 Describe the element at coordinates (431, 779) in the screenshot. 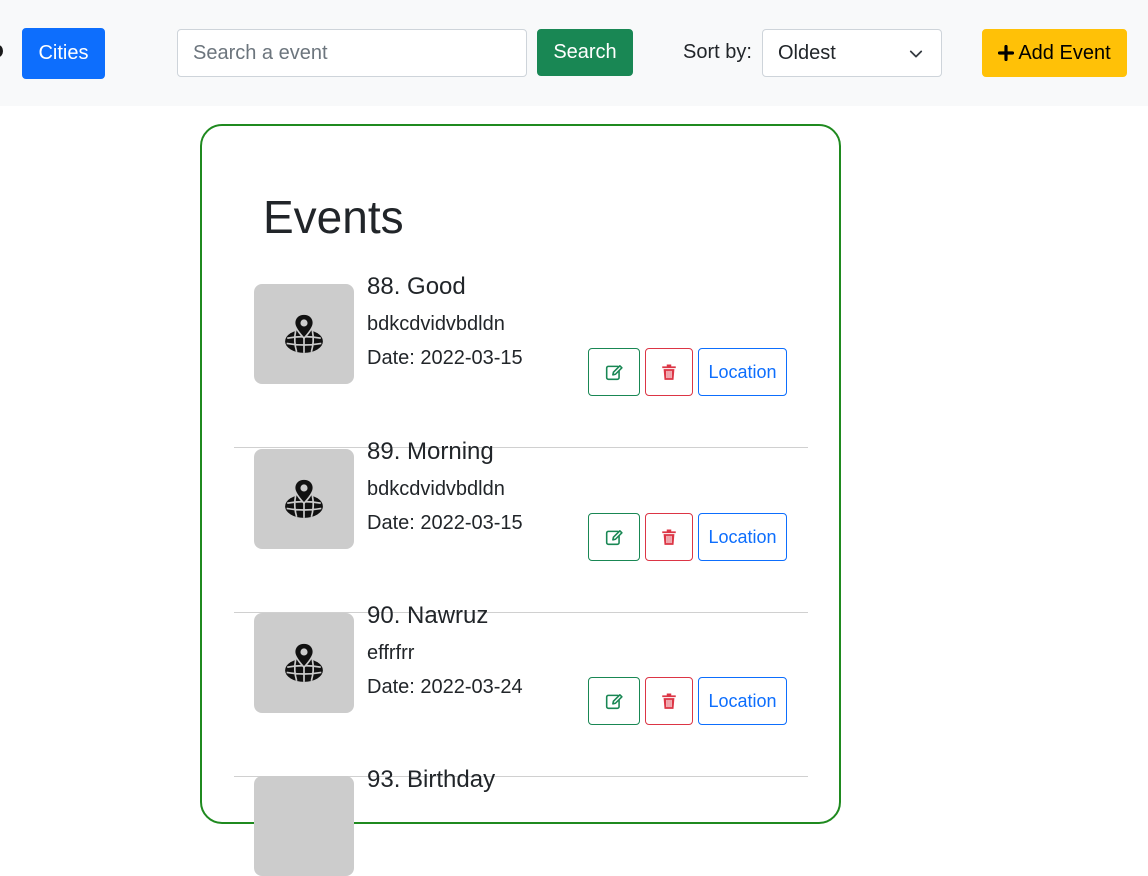

I see `event-name: 93. Birthday` at that location.